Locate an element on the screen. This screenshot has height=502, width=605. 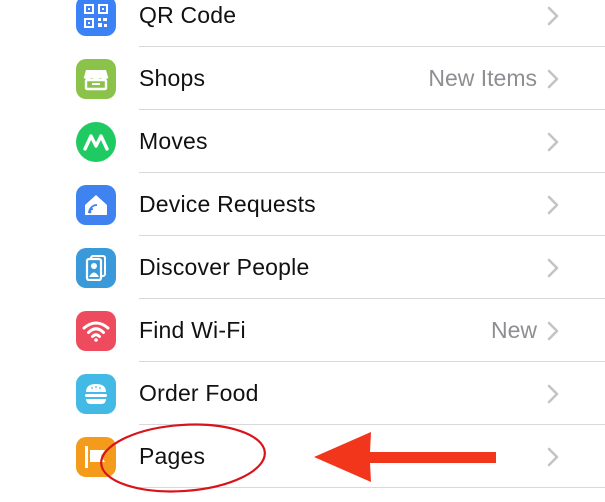
discover-people-icon is located at coordinates (96, 268).